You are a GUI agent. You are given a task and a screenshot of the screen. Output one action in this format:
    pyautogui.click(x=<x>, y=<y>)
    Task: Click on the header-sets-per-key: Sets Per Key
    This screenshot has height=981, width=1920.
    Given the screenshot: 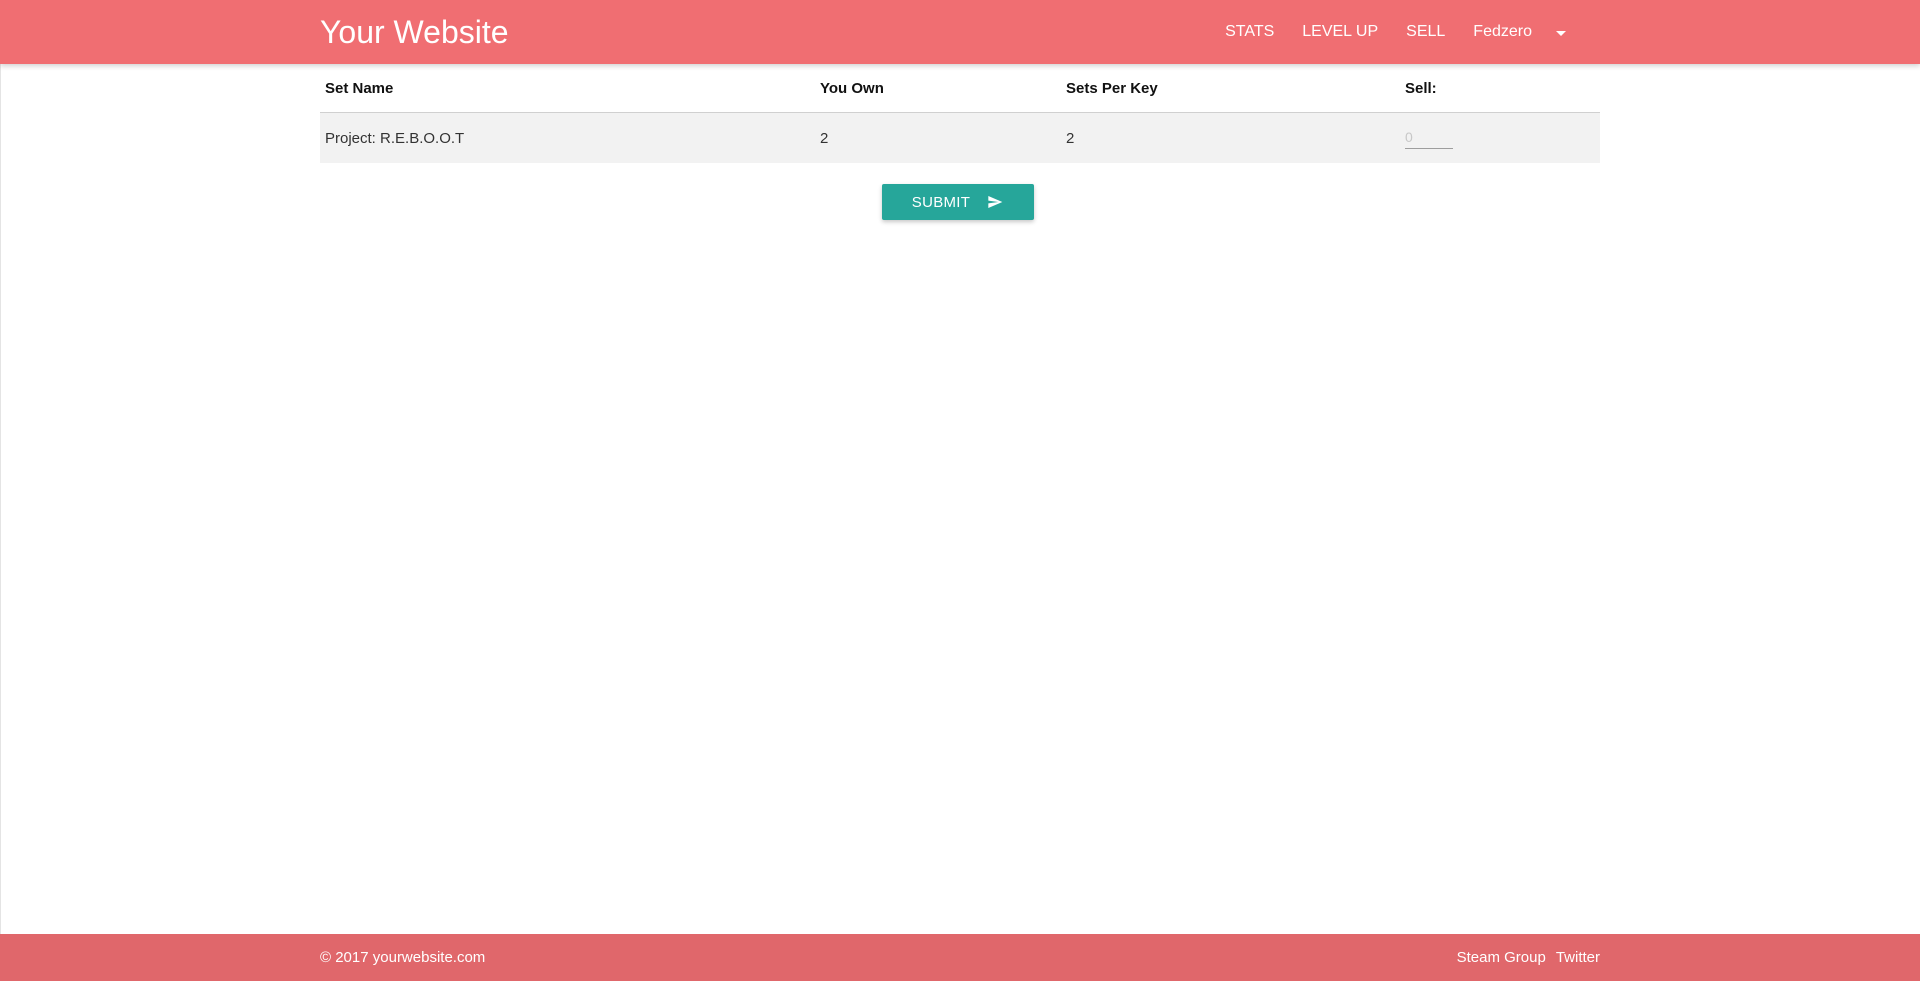 What is the action you would take?
    pyautogui.click(x=1230, y=88)
    